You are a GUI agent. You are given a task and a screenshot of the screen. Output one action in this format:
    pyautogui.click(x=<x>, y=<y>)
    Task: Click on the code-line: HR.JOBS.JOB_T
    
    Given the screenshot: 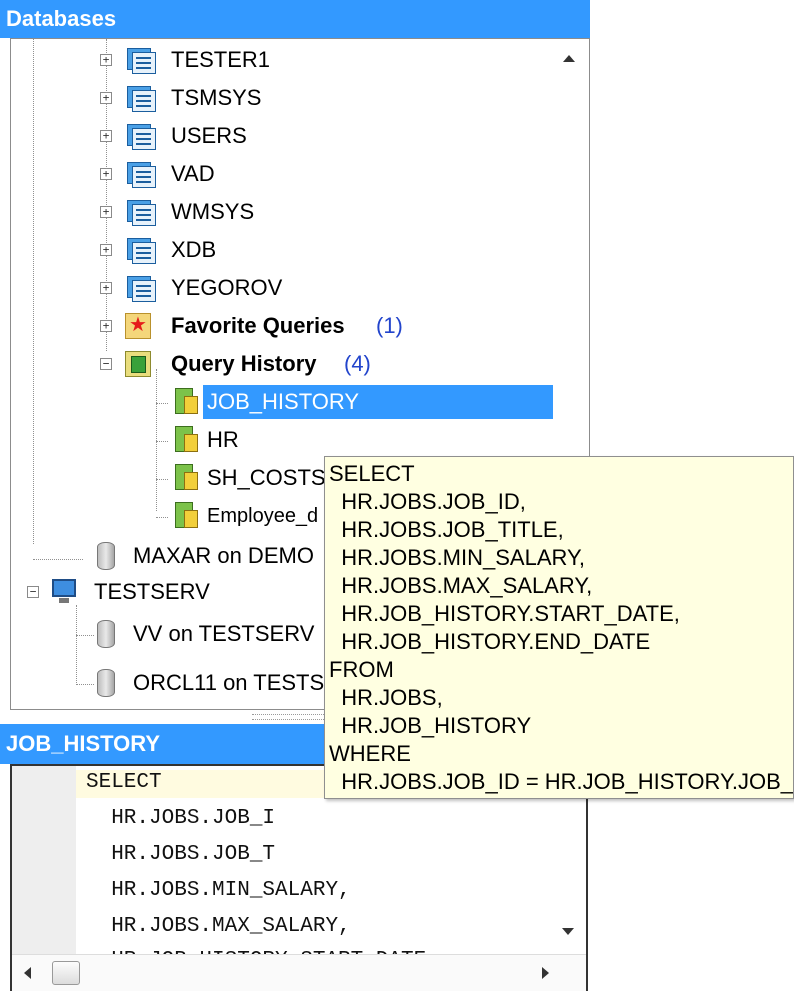 What is the action you would take?
    pyautogui.click(x=181, y=854)
    